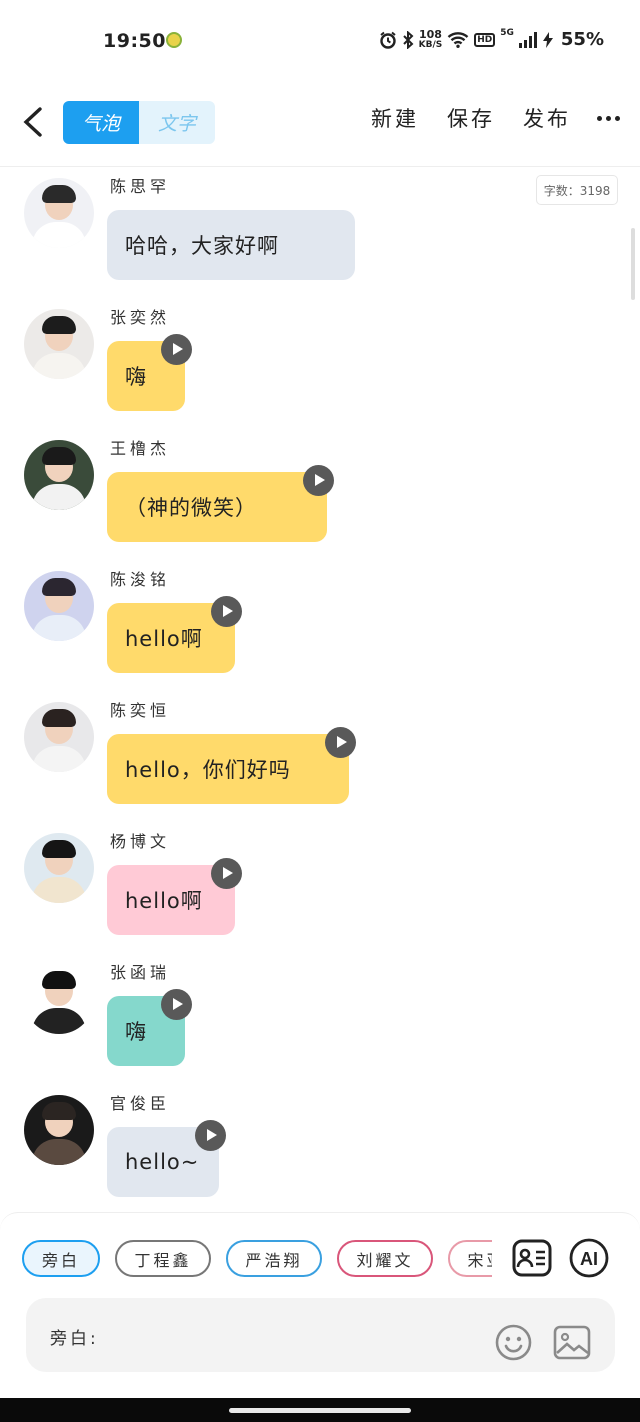 The height and width of the screenshot is (1422, 640). What do you see at coordinates (608, 118) in the screenshot?
I see `more-dots-icon` at bounding box center [608, 118].